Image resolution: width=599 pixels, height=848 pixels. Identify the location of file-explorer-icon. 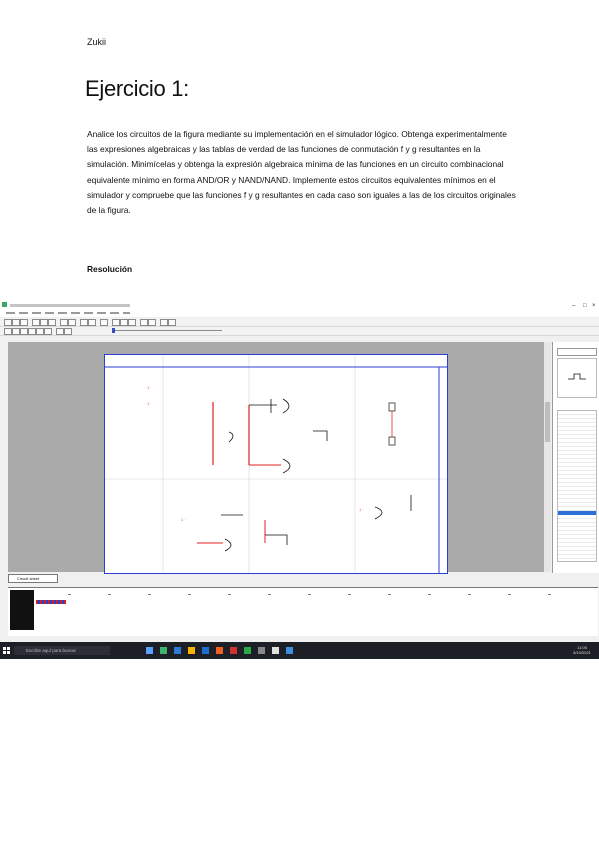
(191, 650).